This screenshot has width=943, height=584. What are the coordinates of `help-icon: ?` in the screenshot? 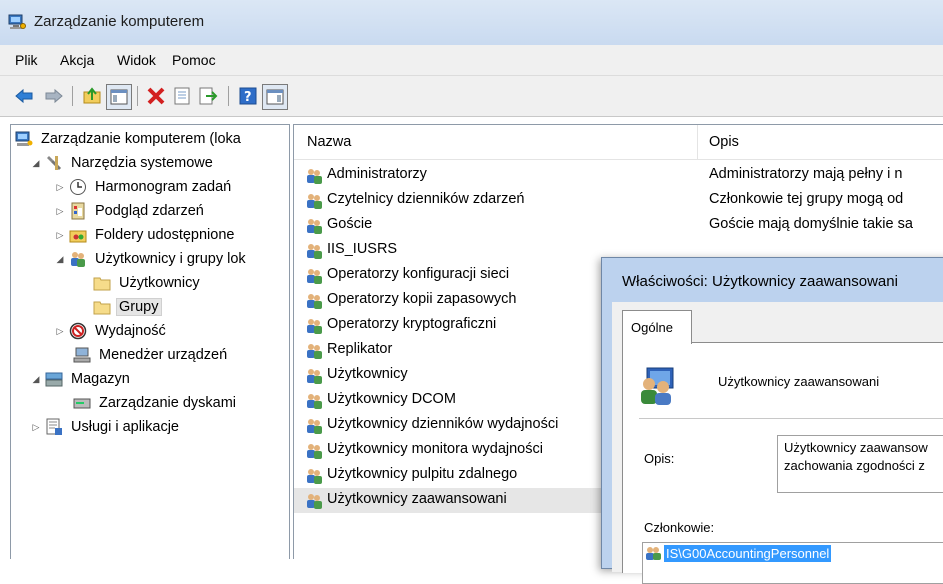 It's located at (248, 96).